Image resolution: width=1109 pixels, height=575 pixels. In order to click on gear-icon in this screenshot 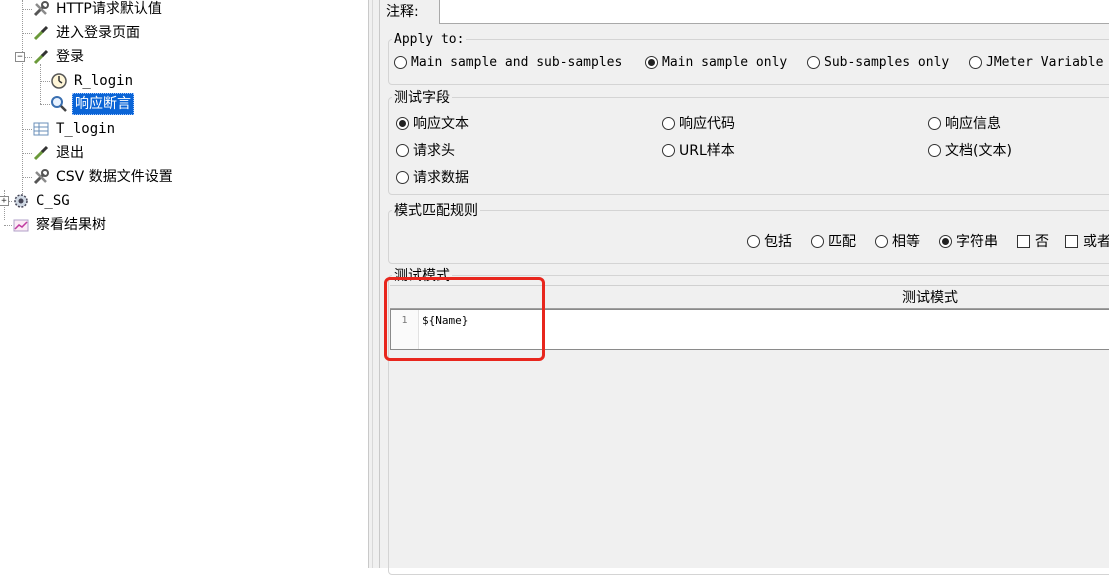, I will do `click(21, 201)`.